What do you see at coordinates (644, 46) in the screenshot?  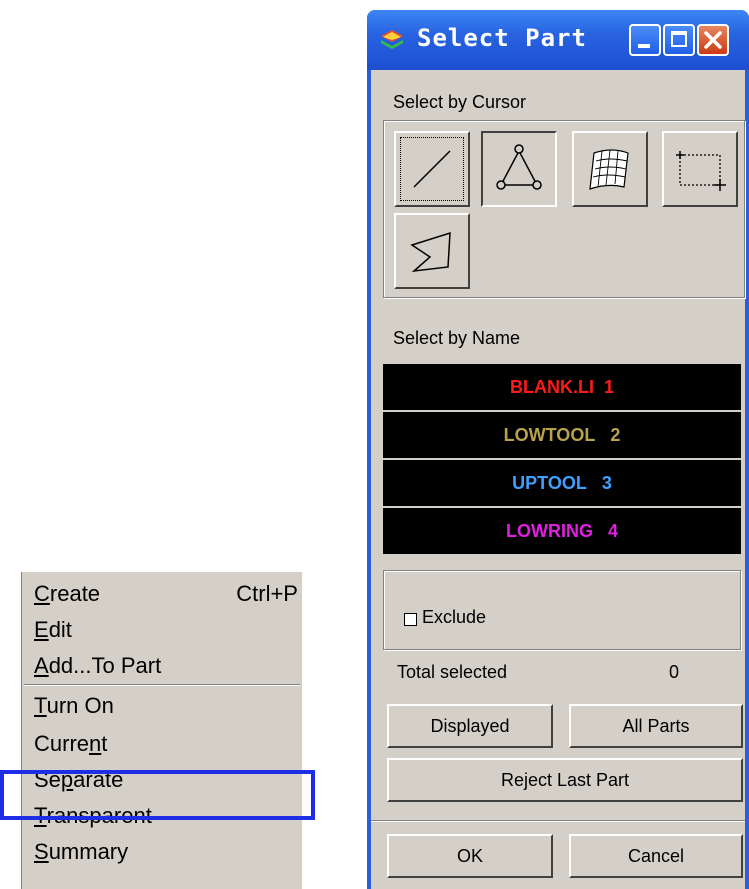 I see `minimize-icon` at bounding box center [644, 46].